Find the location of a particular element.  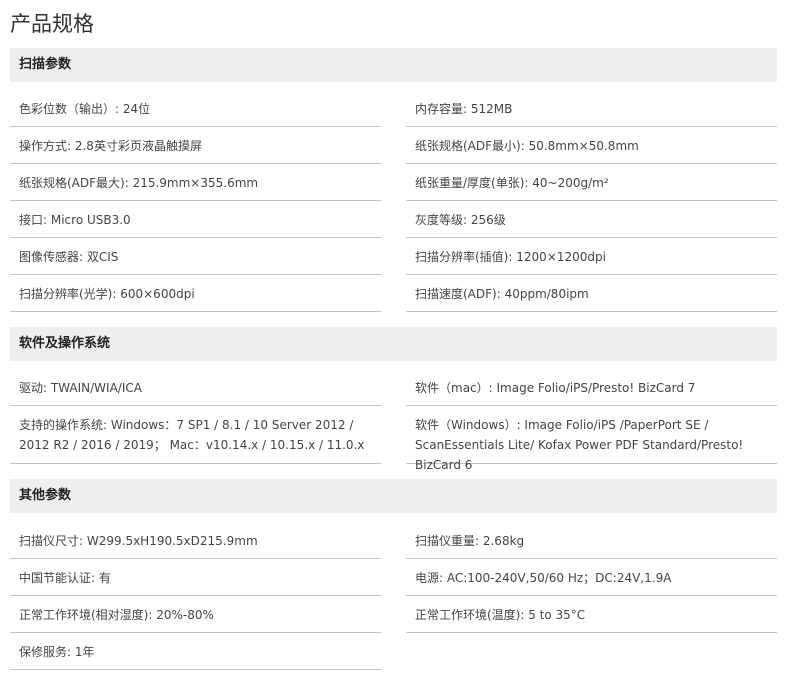

page-title: 产品规格 is located at coordinates (52, 24).